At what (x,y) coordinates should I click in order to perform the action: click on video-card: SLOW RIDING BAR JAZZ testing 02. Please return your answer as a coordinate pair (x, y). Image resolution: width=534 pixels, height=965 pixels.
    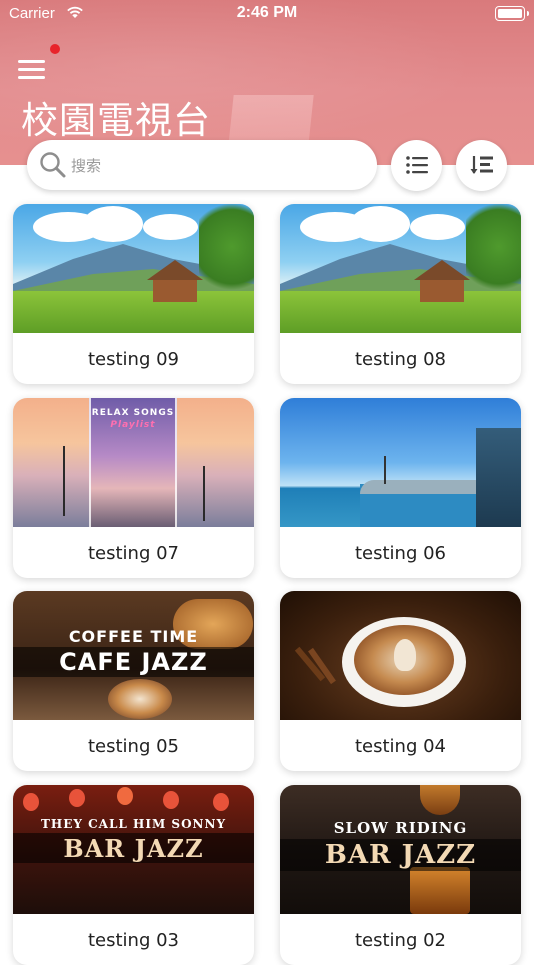
    Looking at the image, I should click on (400, 875).